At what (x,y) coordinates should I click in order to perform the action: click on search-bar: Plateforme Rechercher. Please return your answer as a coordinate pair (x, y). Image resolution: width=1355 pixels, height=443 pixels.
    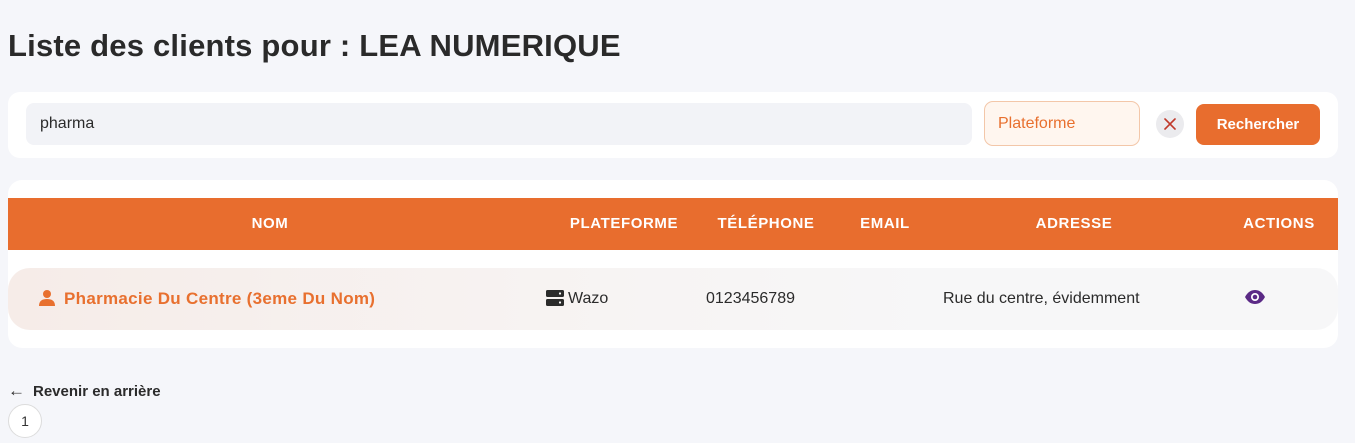
    Looking at the image, I should click on (673, 125).